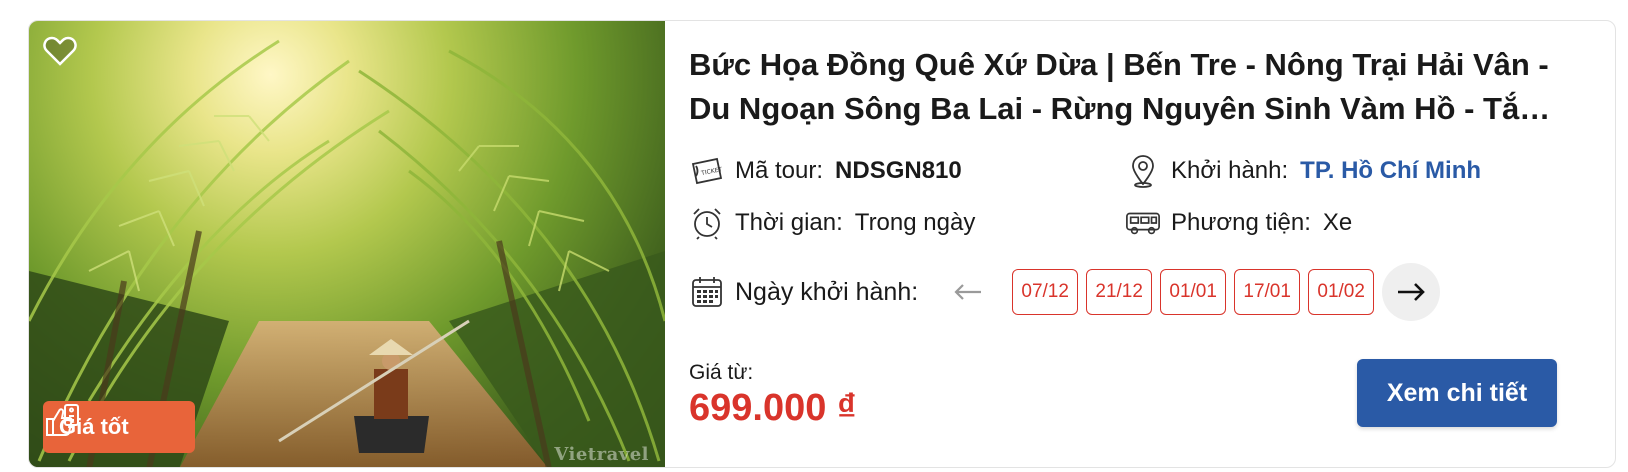  What do you see at coordinates (1119, 292) in the screenshot?
I see `date-chip: 21/12` at bounding box center [1119, 292].